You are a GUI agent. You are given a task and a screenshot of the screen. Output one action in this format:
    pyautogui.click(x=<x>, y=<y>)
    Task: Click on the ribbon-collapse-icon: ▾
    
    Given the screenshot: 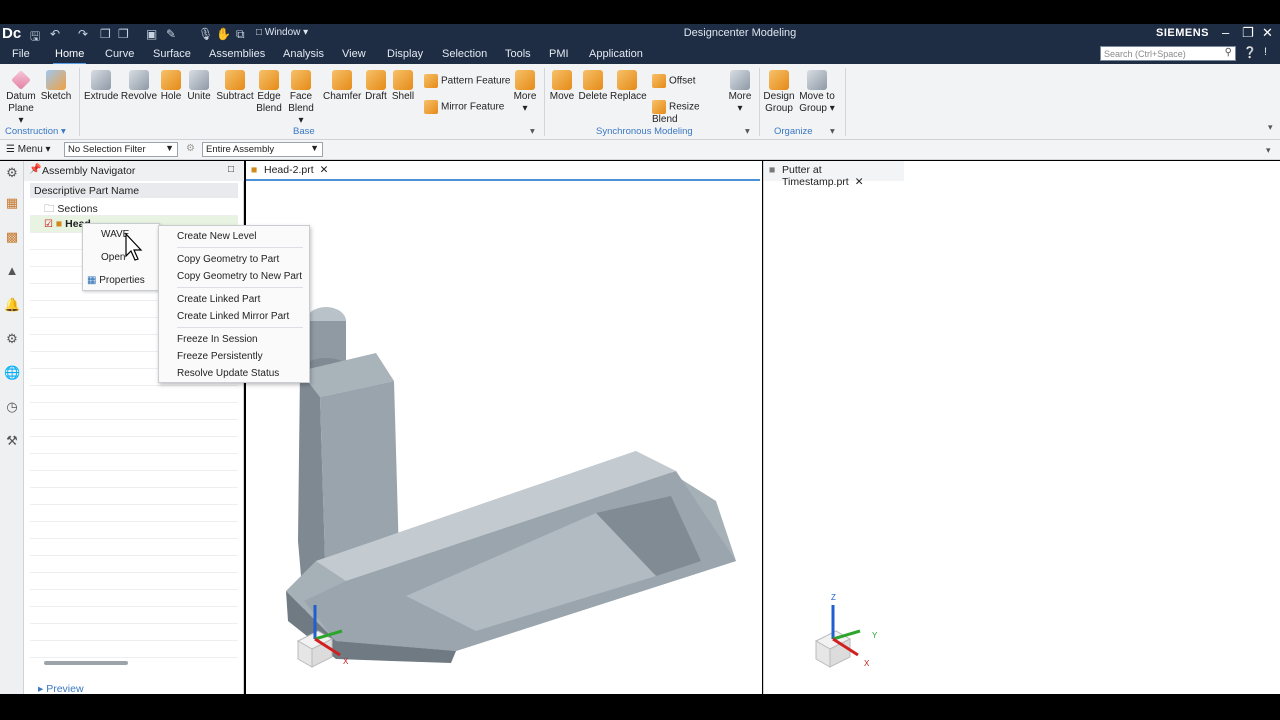 What is the action you would take?
    pyautogui.click(x=1270, y=127)
    